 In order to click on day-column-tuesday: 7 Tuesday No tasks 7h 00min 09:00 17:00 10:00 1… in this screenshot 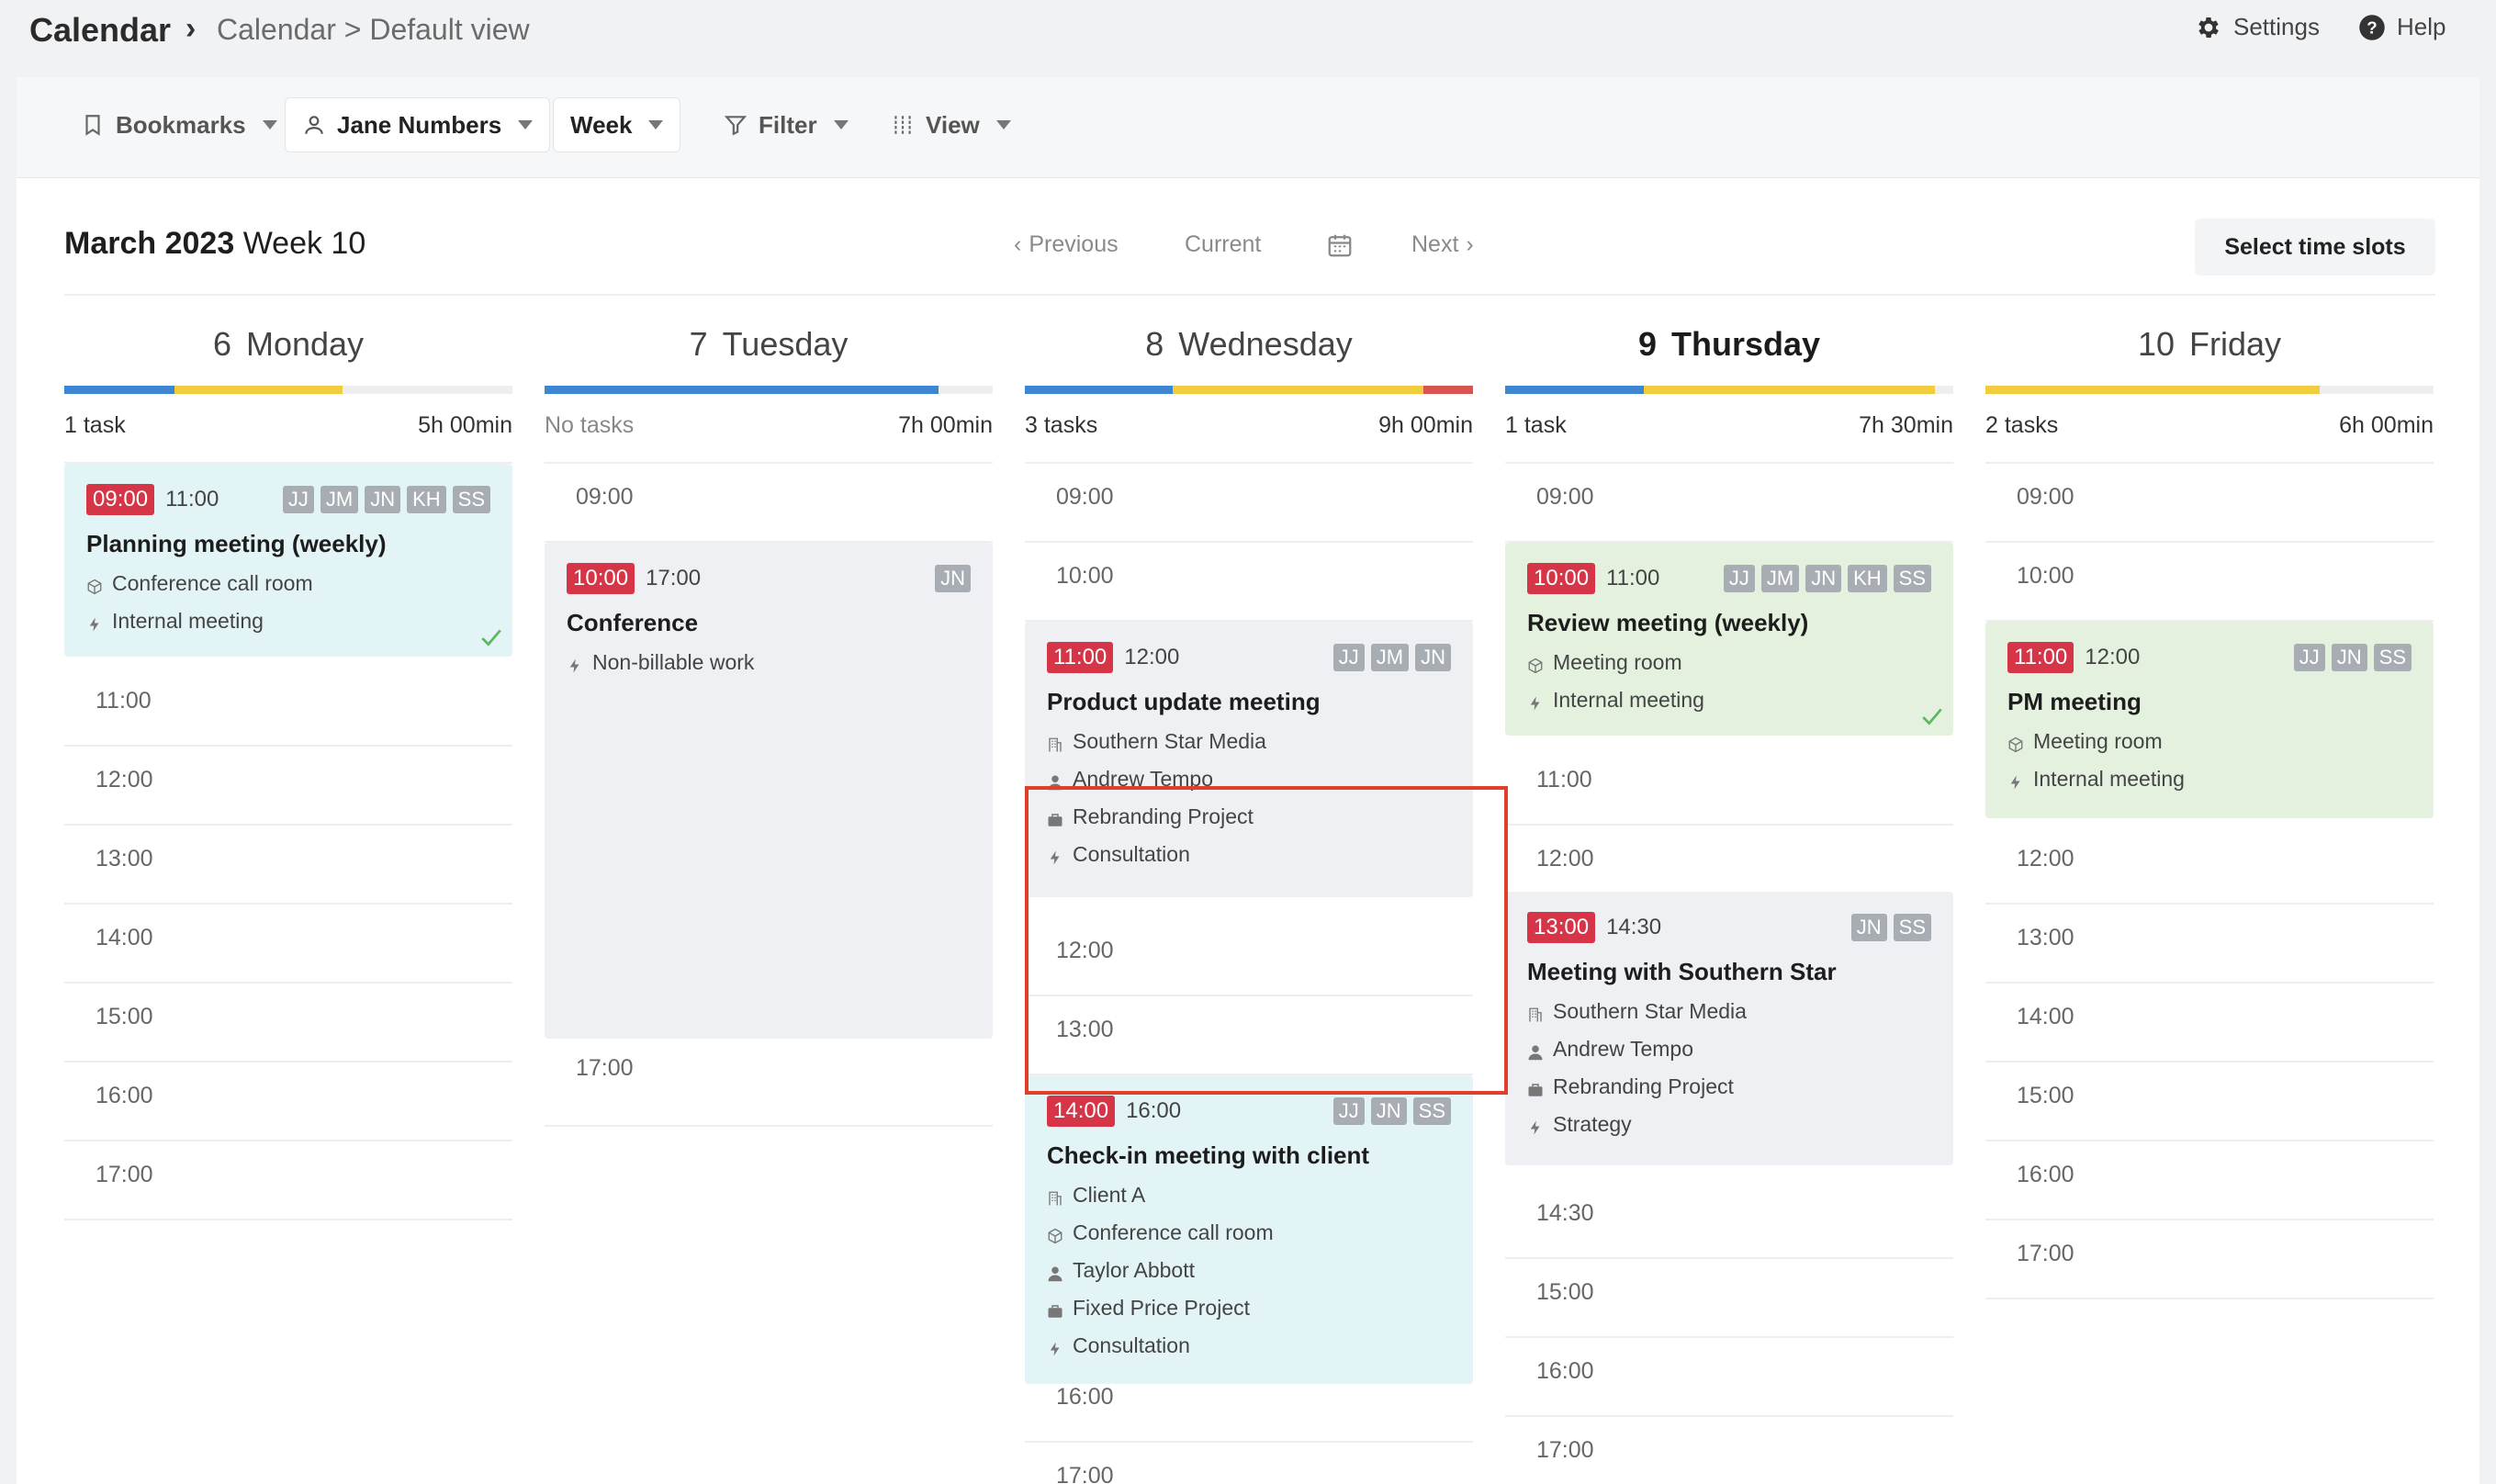, I will do `click(769, 726)`.